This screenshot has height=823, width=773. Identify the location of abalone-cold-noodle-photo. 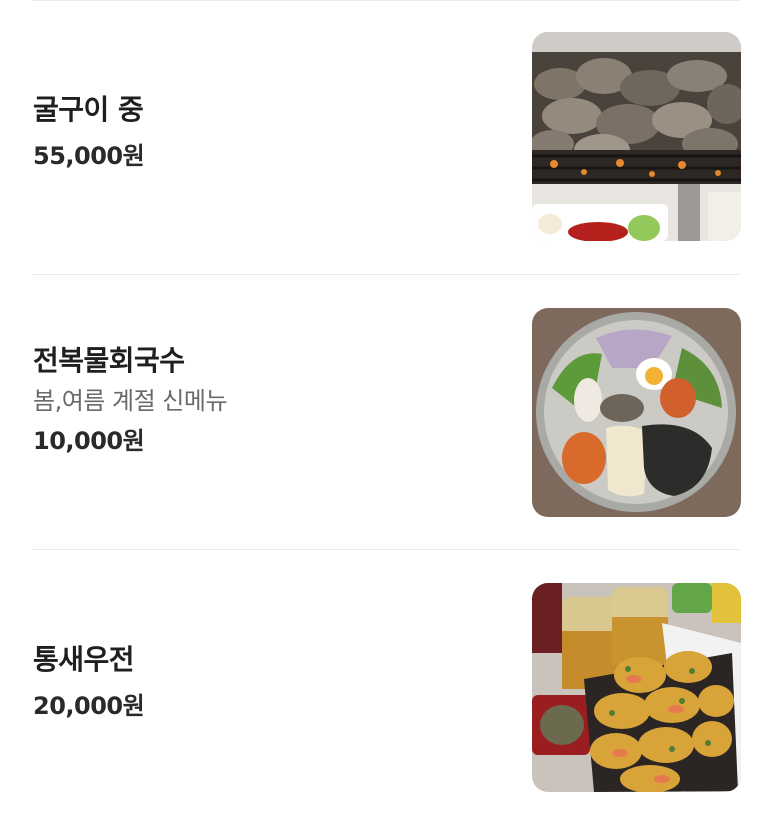
(636, 412).